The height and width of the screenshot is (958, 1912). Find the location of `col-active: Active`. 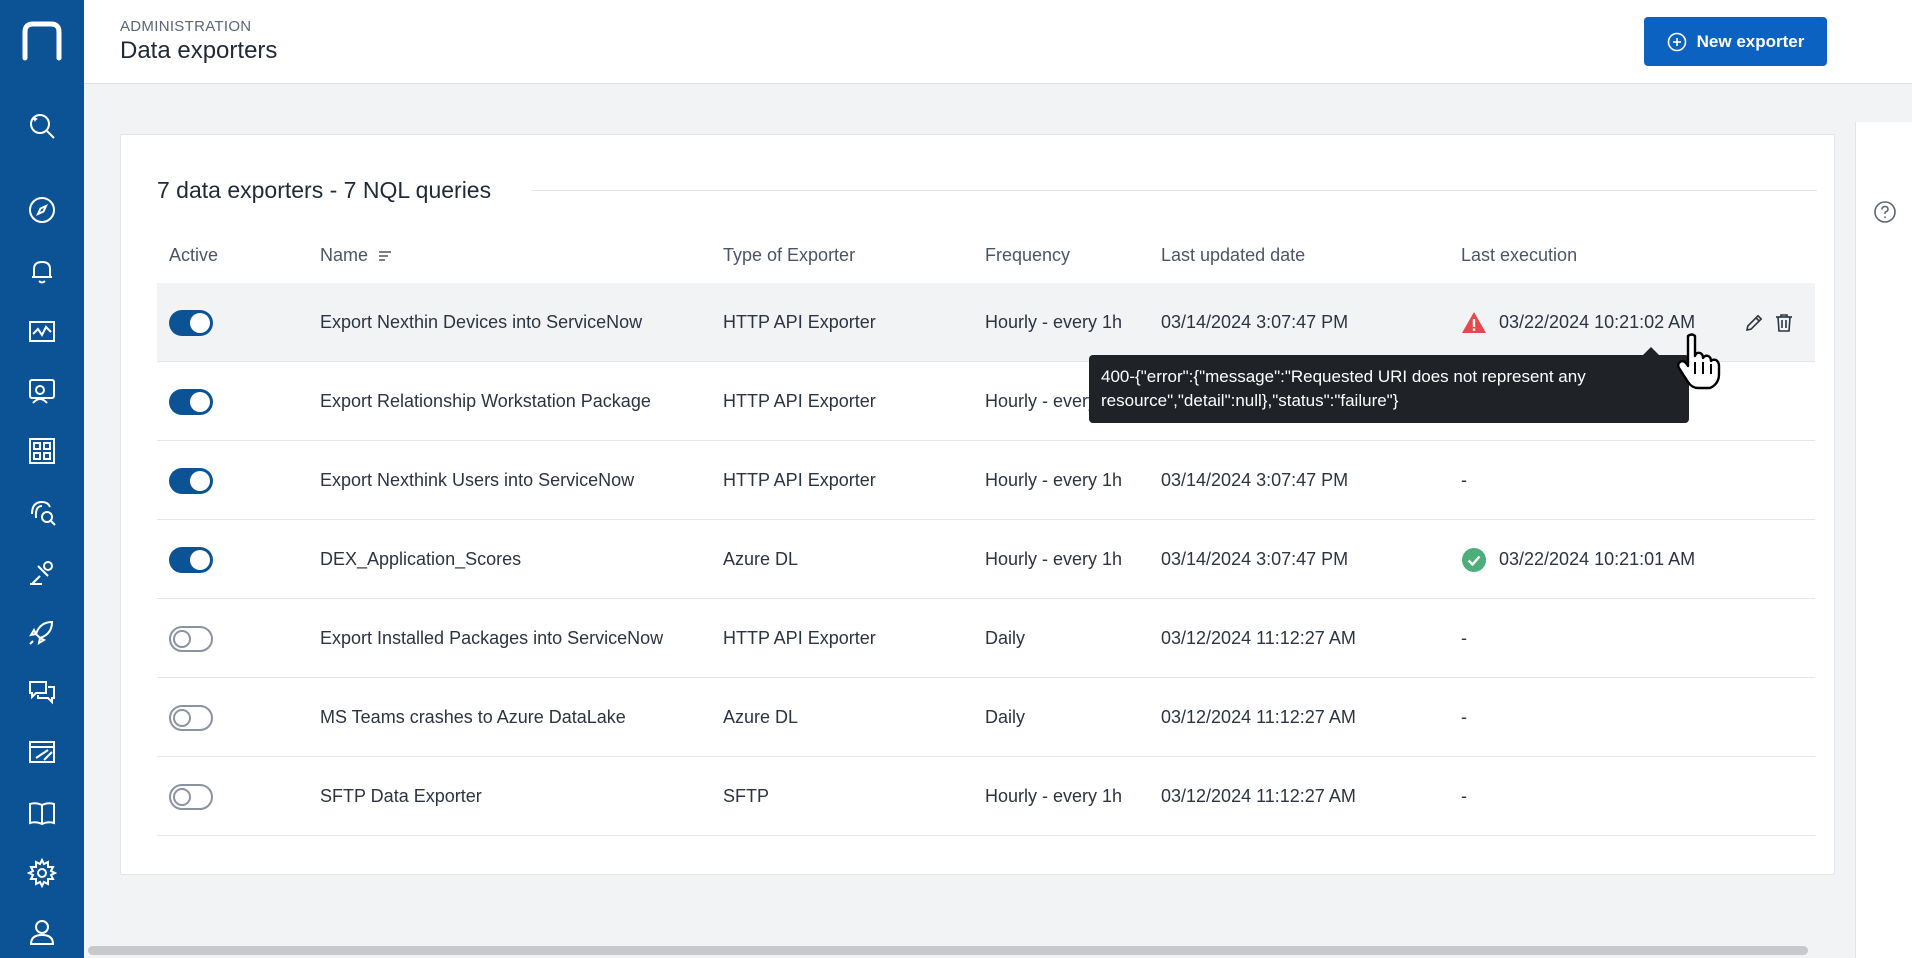

col-active: Active is located at coordinates (194, 255).